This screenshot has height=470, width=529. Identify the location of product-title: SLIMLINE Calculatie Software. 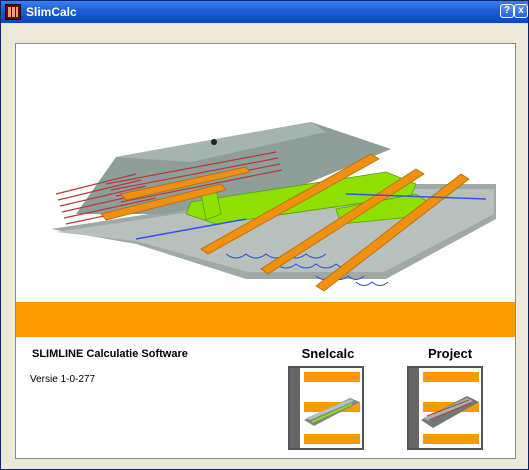
(110, 354).